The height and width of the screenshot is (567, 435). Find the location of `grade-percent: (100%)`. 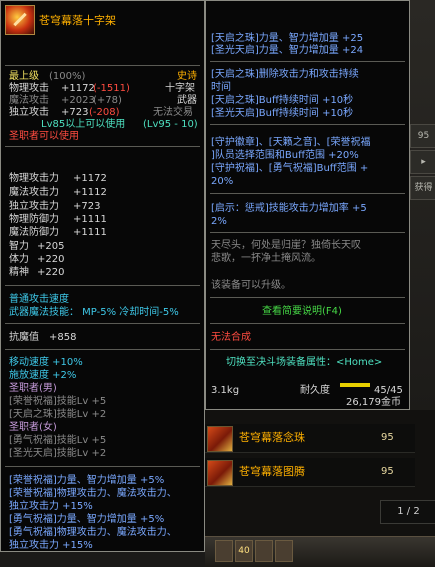

grade-percent: (100%) is located at coordinates (67, 76).